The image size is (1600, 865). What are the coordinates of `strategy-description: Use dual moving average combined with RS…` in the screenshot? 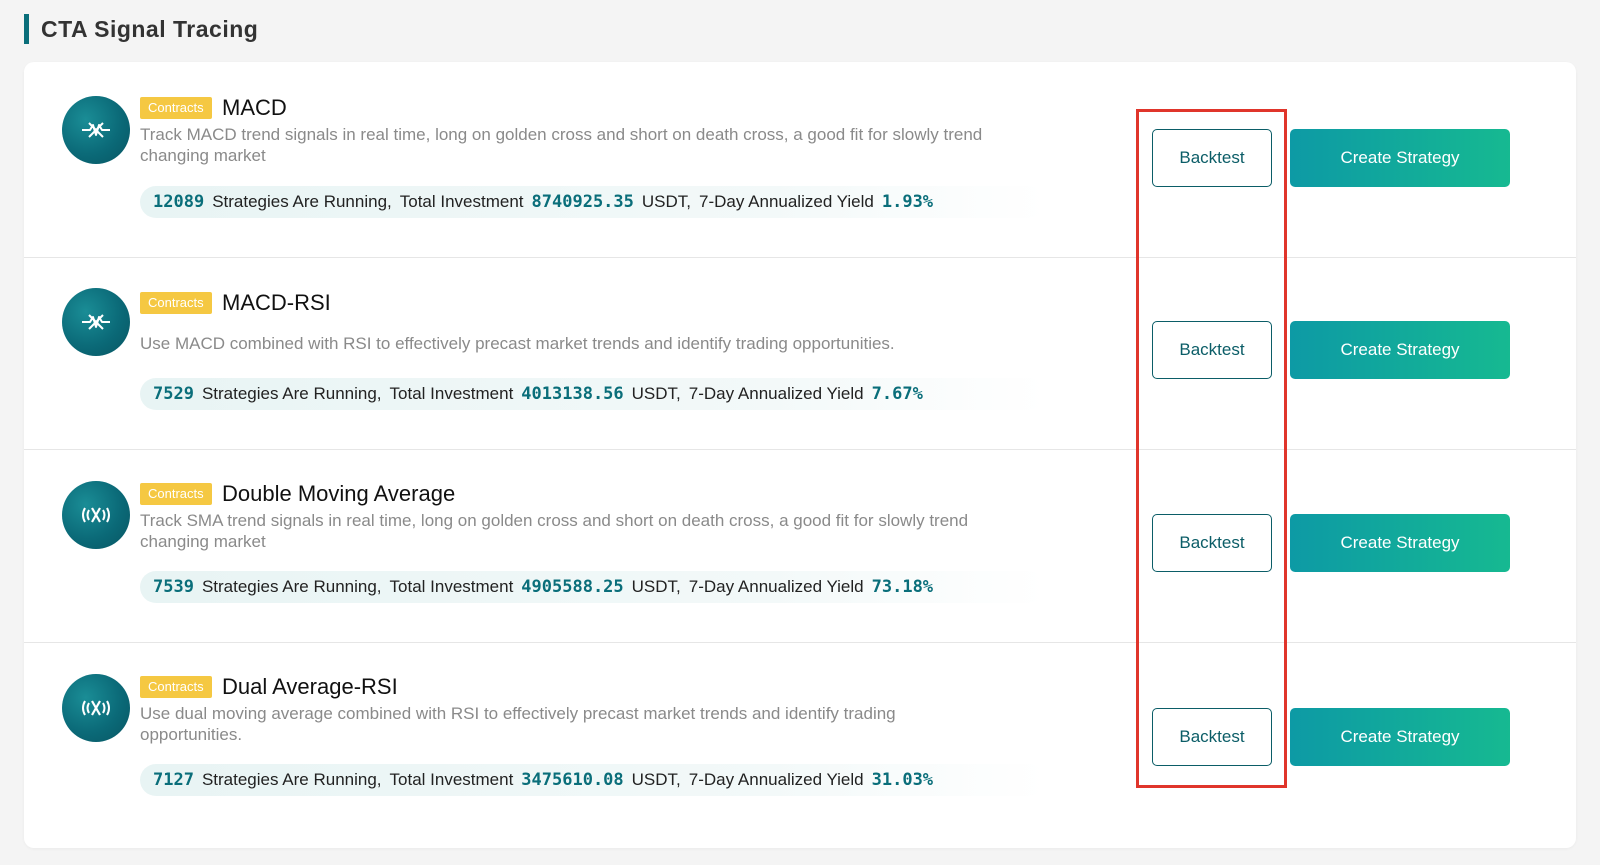 It's located at (518, 724).